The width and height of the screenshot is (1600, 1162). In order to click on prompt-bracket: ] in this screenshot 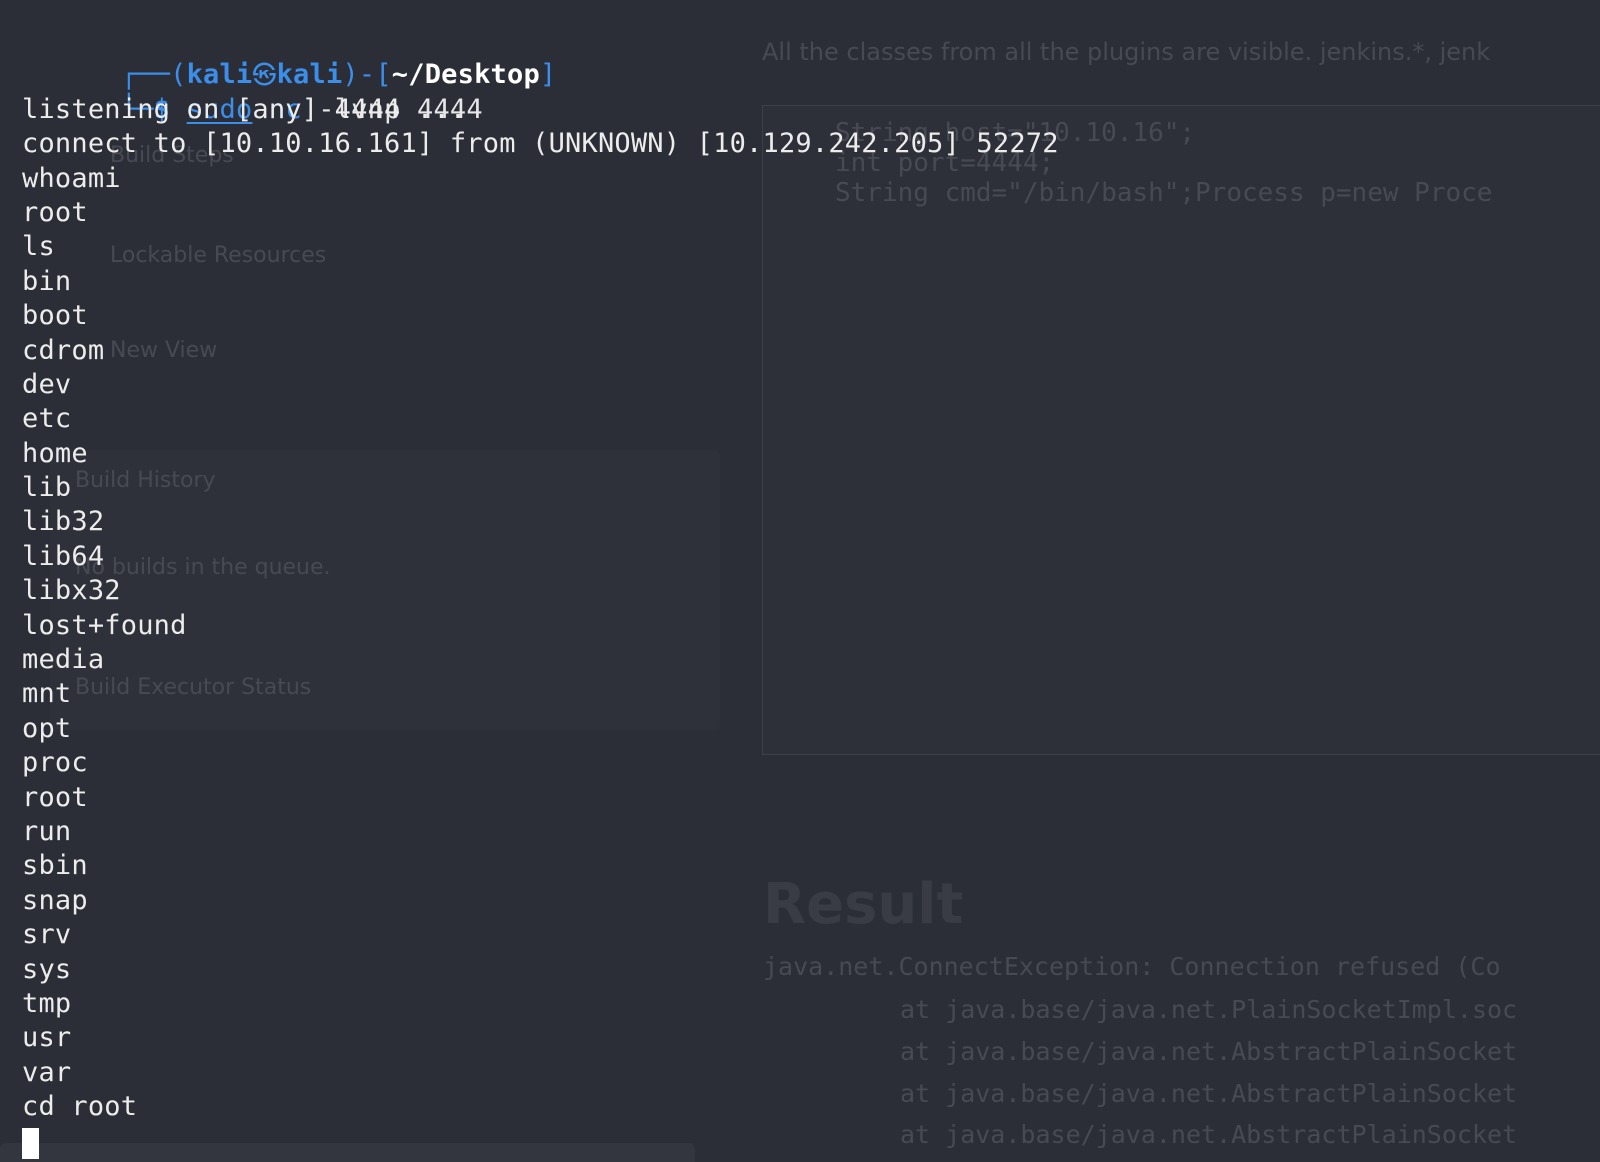, I will do `click(548, 75)`.